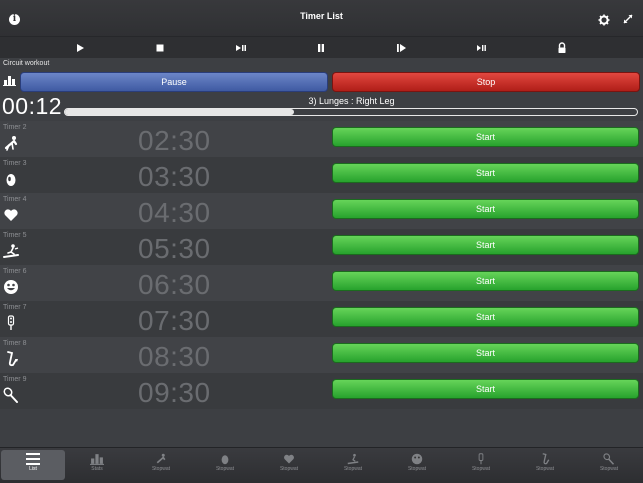  What do you see at coordinates (604, 20) in the screenshot?
I see `gear-icon` at bounding box center [604, 20].